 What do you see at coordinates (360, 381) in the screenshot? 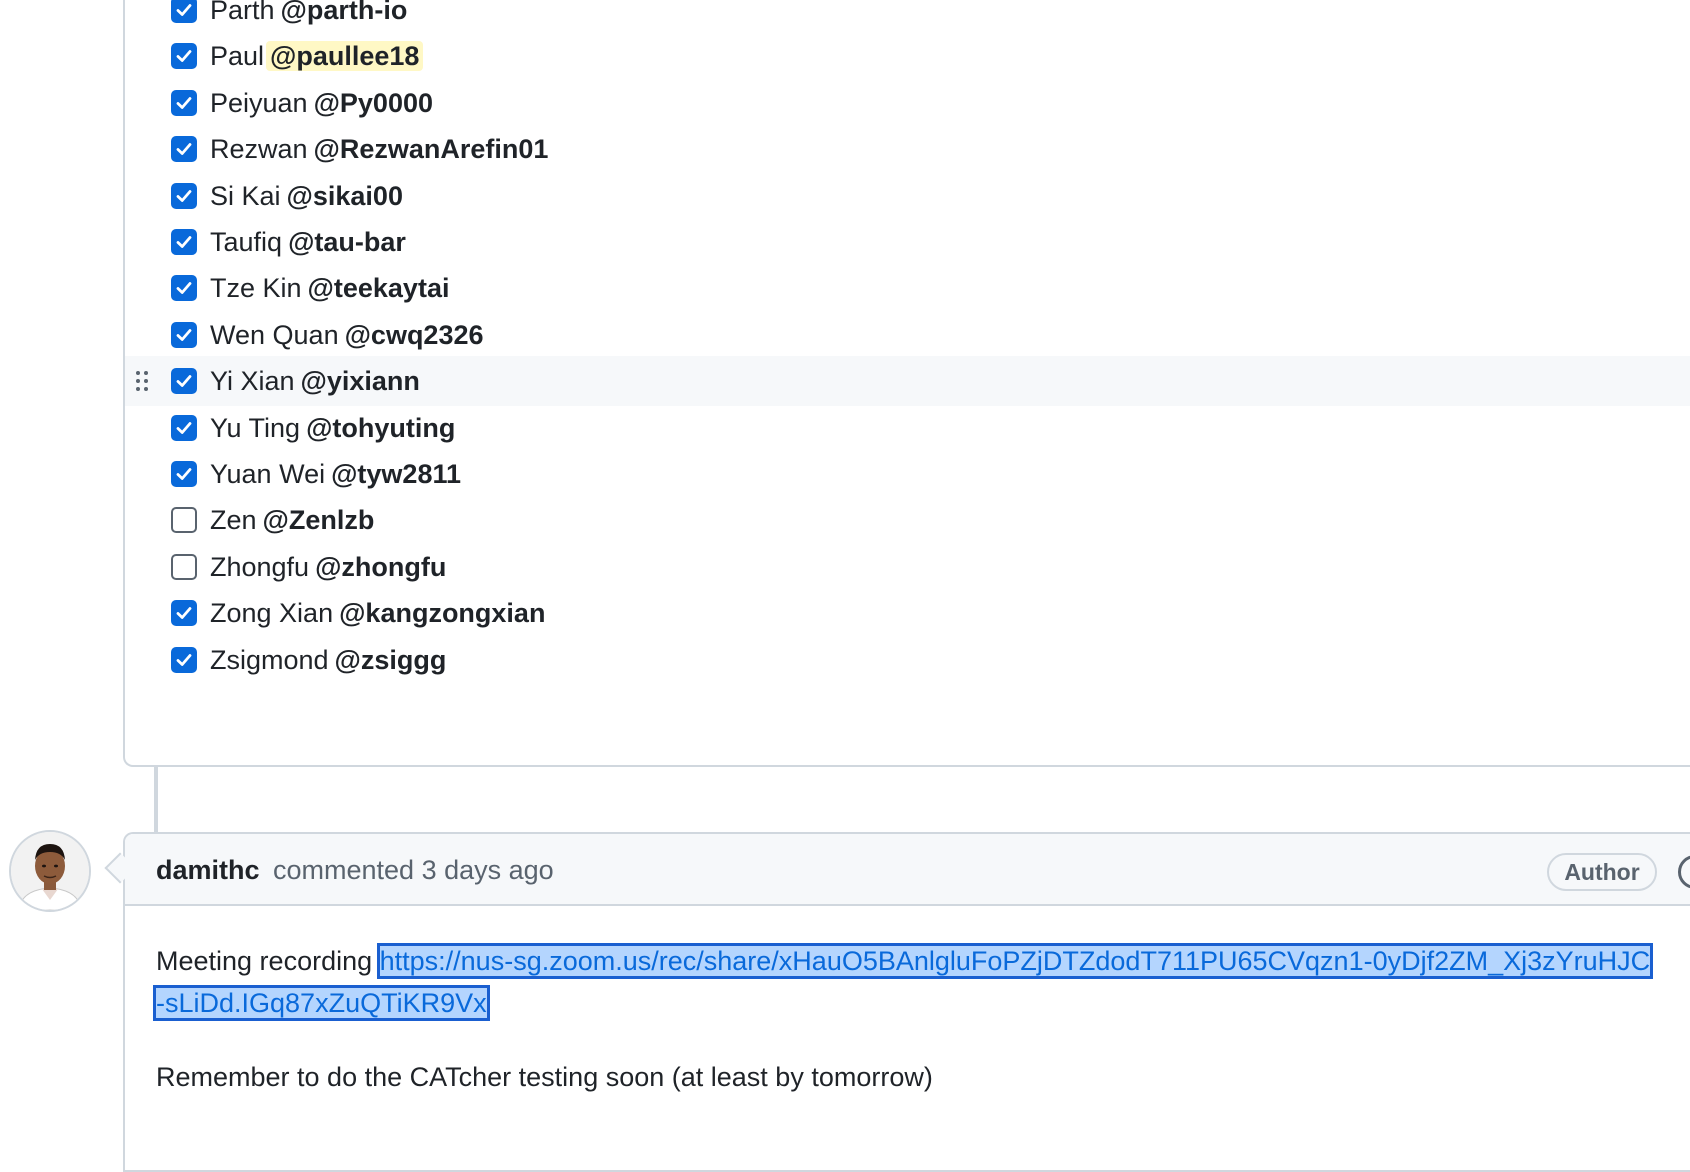
I see `user-mention-link: @yixiann` at bounding box center [360, 381].